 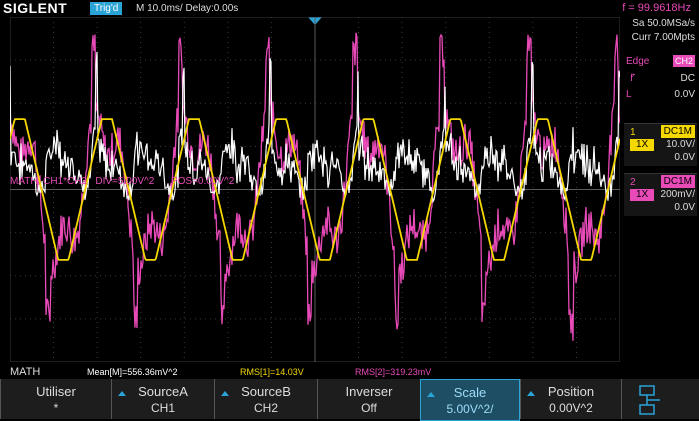 I want to click on measurement-rms-ch2: RMS[2]=319.23mV, so click(x=393, y=372).